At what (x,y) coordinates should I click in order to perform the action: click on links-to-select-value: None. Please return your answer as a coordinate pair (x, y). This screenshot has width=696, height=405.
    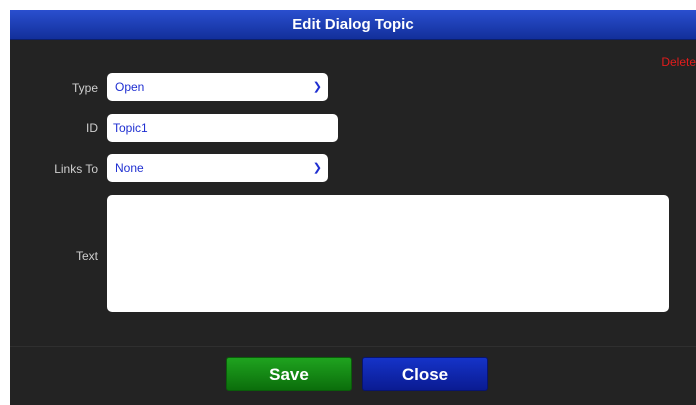
    Looking at the image, I should click on (129, 168).